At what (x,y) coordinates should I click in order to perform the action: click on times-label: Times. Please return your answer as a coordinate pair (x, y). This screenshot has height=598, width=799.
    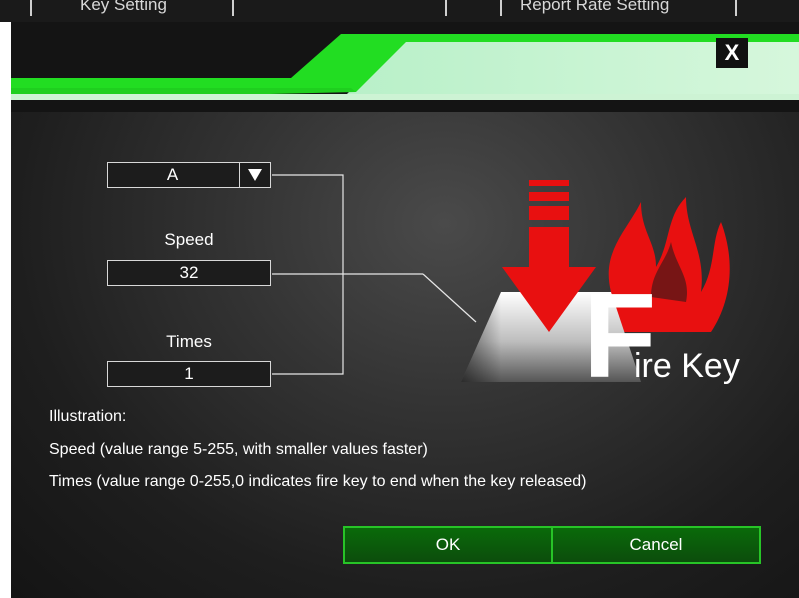
    Looking at the image, I should click on (189, 341).